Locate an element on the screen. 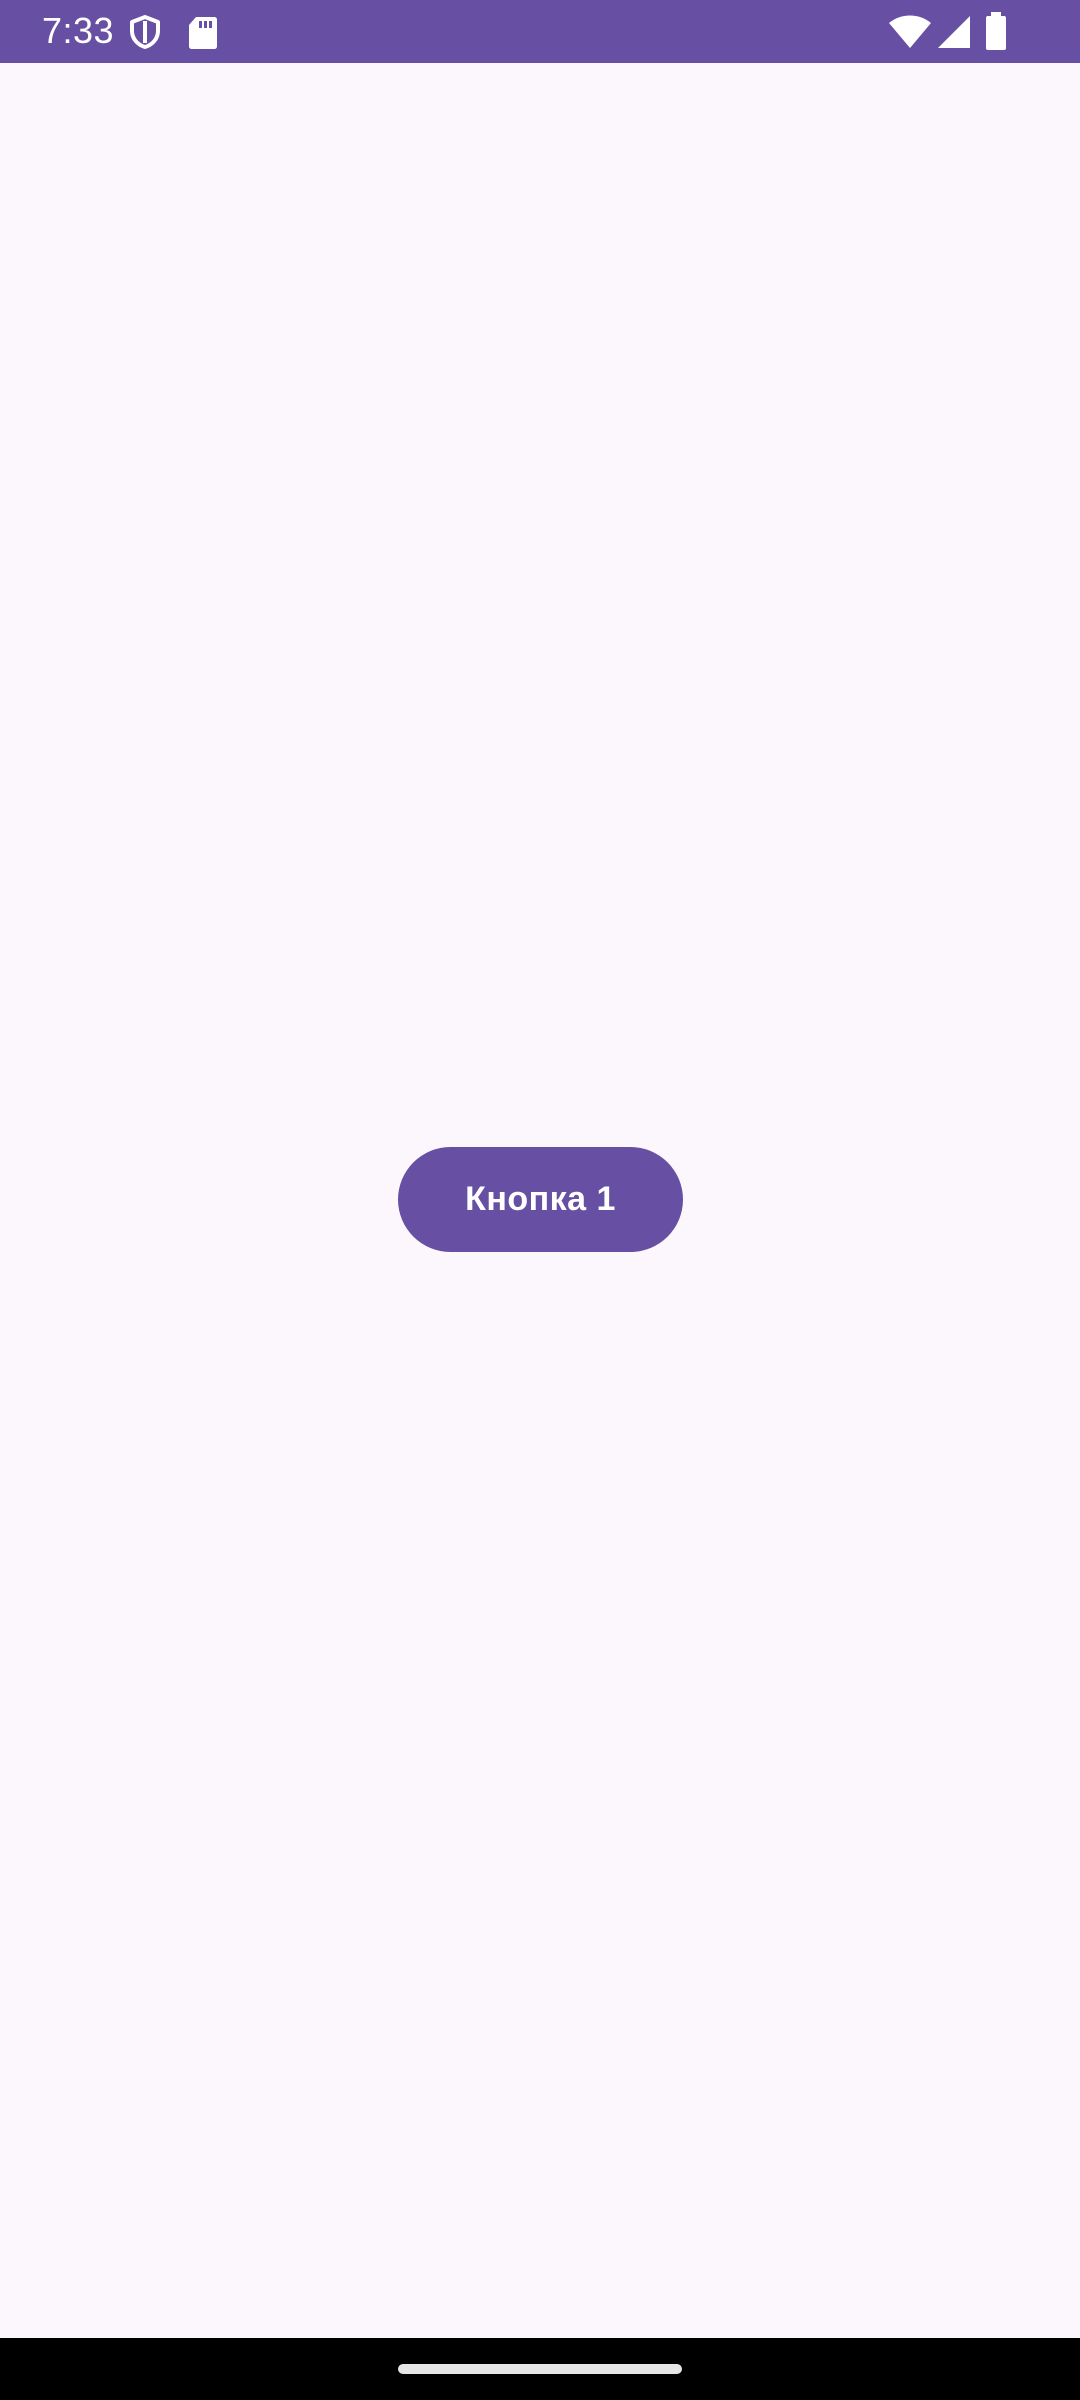 Image resolution: width=1080 pixels, height=2400 pixels. signal-icon is located at coordinates (954, 32).